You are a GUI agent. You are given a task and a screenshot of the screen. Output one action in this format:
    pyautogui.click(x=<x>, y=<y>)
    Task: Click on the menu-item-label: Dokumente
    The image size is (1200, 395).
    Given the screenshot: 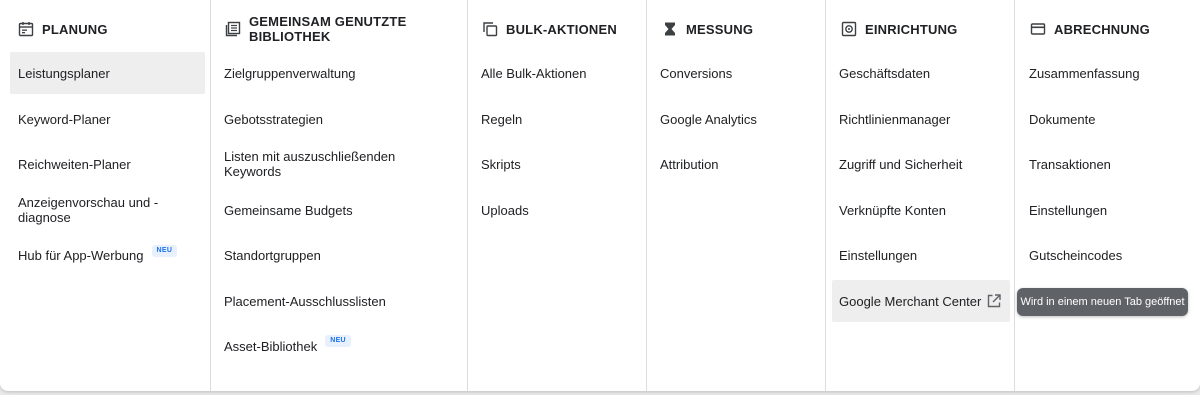 What is the action you would take?
    pyautogui.click(x=1062, y=119)
    